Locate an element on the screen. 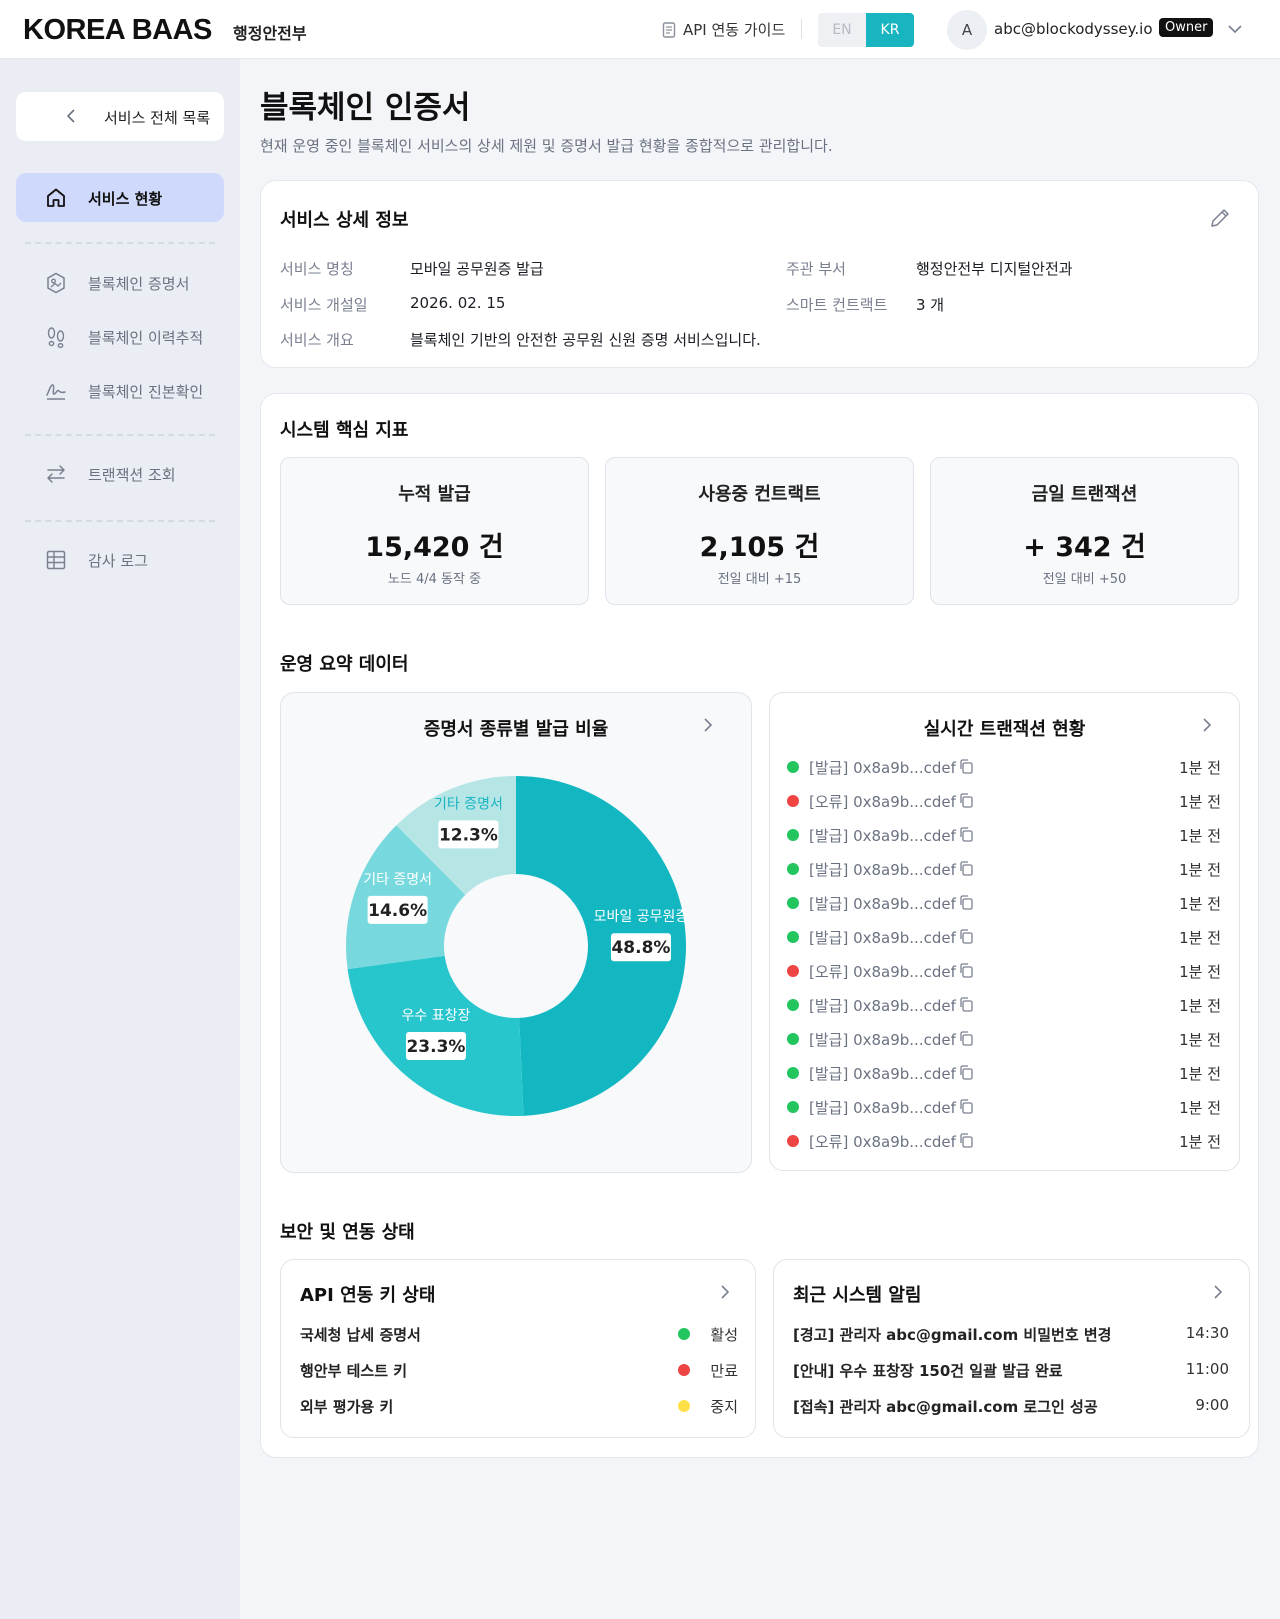 The image size is (1280, 1619). api-key-row: 외부 평가용 키 중지 is located at coordinates (519, 1406).